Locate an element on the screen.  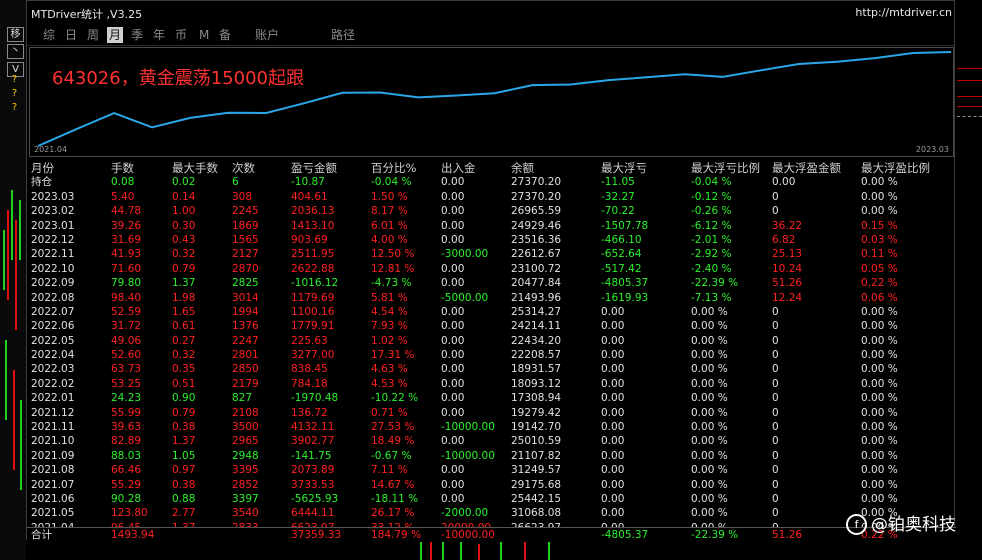
table-cell: 225.63 is located at coordinates (309, 340).